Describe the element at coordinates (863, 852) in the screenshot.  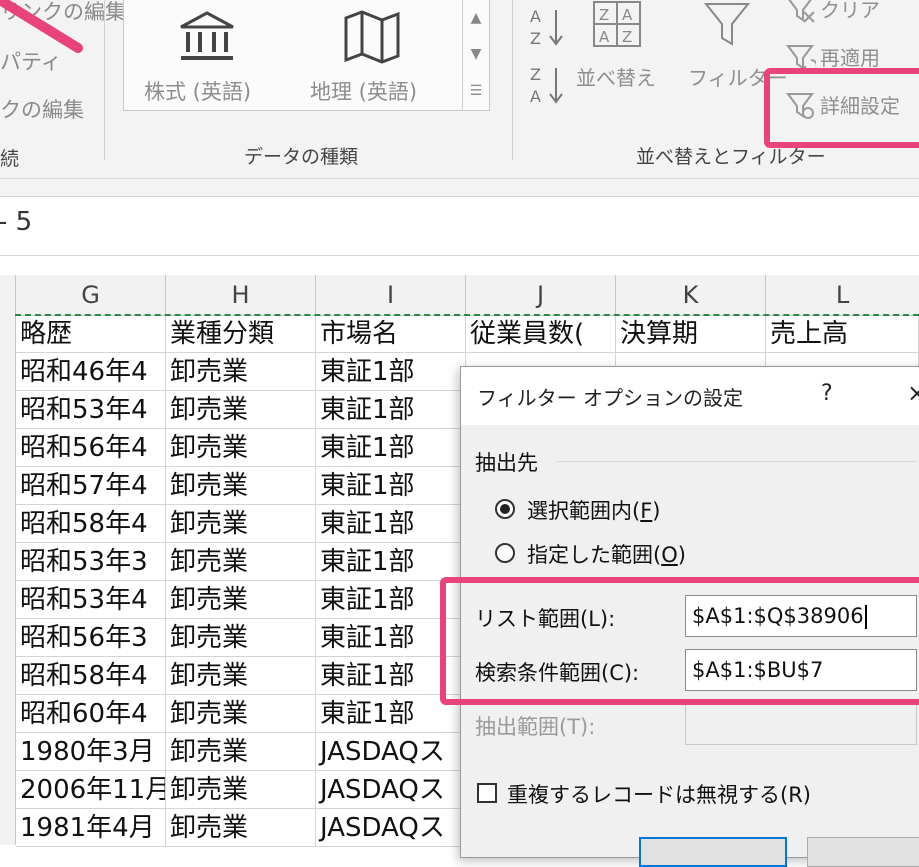
I see `cancel-button` at that location.